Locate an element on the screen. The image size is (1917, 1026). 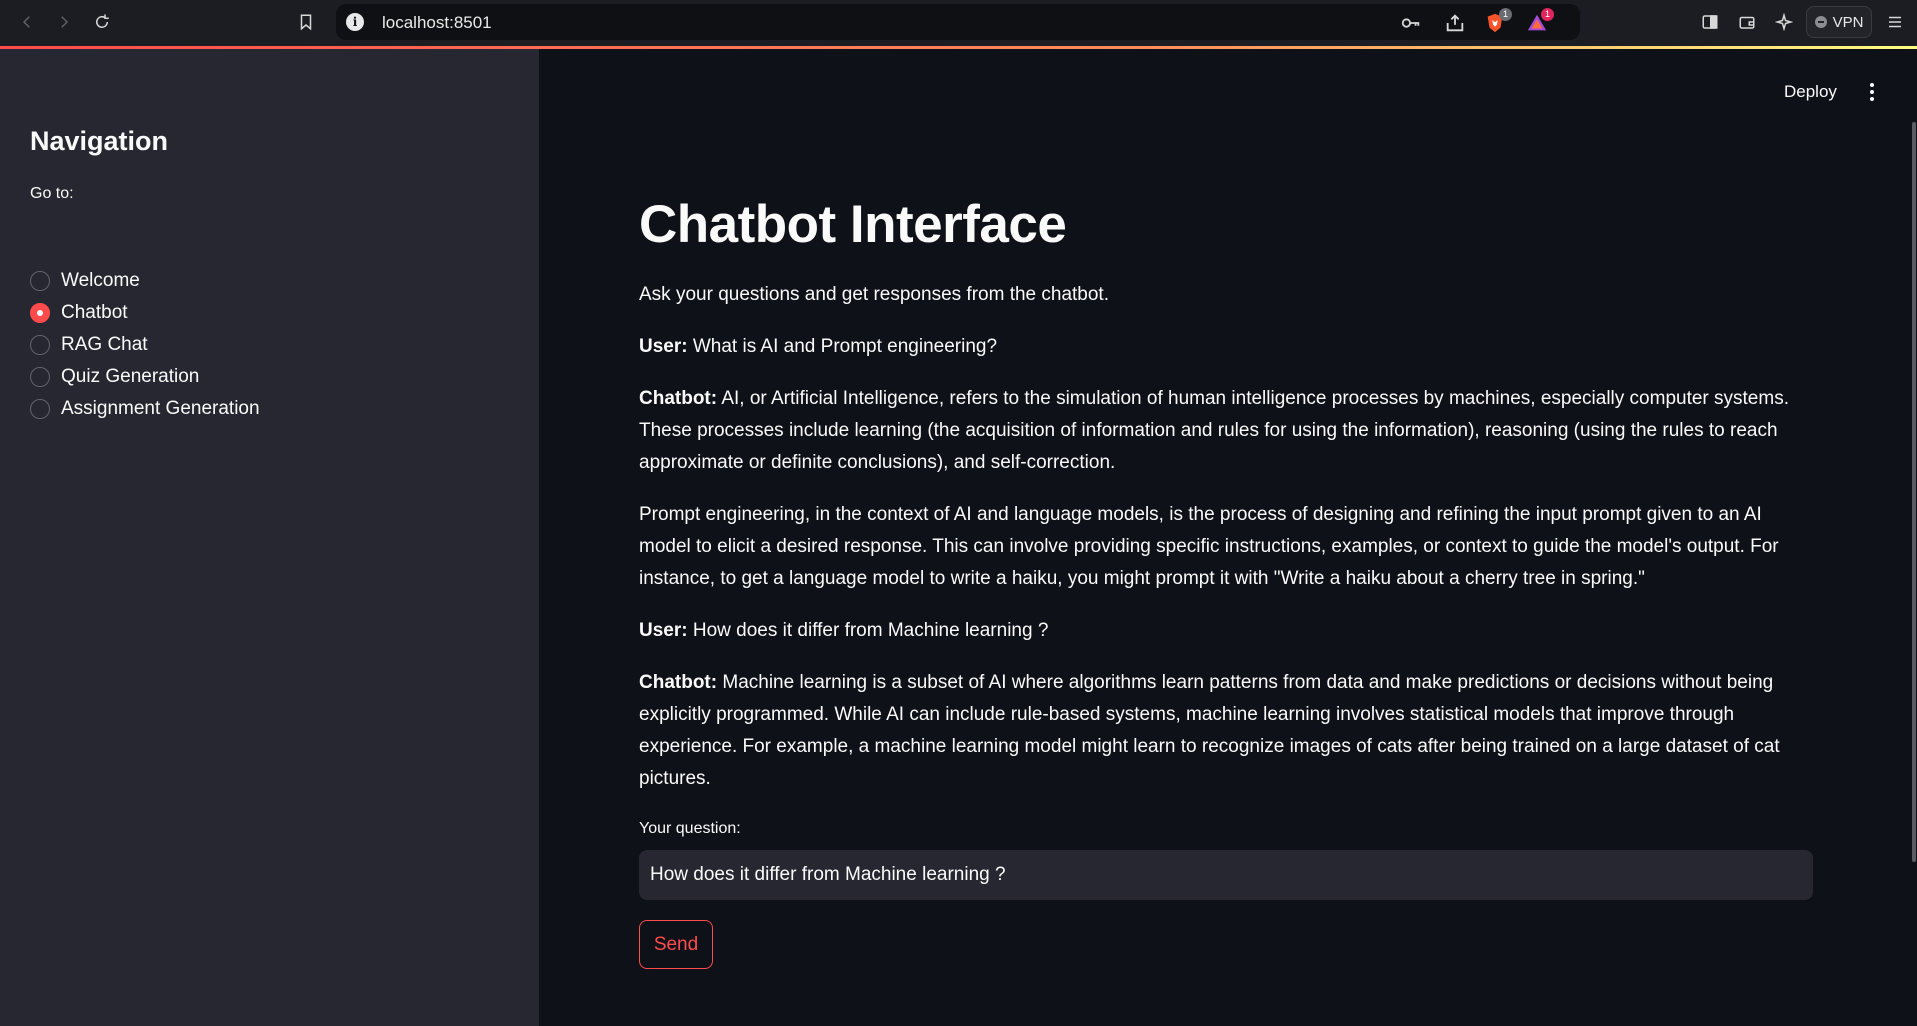
back-icon is located at coordinates (27, 22).